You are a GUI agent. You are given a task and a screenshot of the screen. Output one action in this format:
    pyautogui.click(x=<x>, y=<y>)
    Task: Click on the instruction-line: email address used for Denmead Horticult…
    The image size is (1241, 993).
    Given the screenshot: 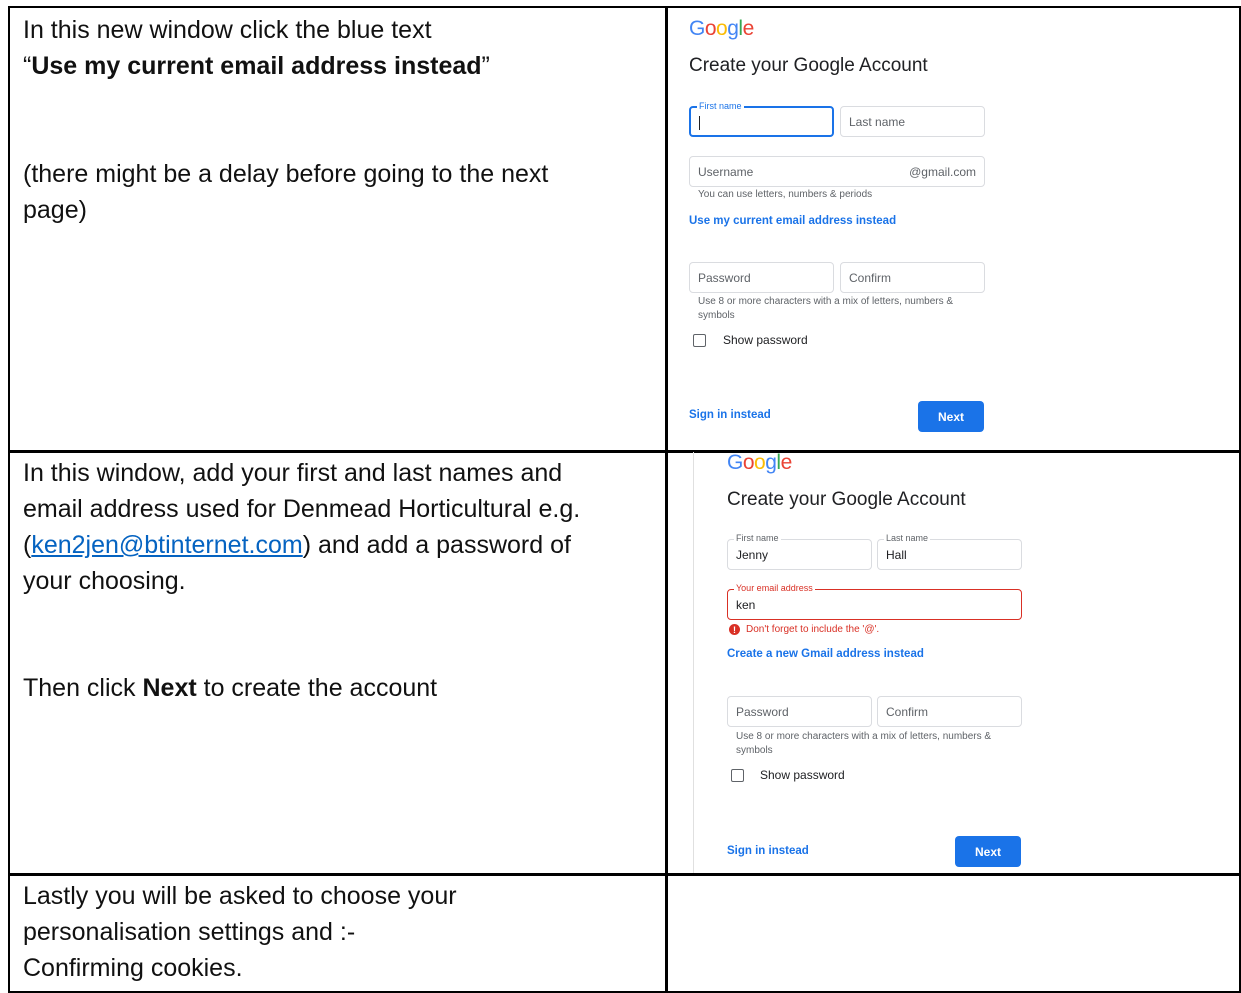 What is the action you would take?
    pyautogui.click(x=302, y=509)
    